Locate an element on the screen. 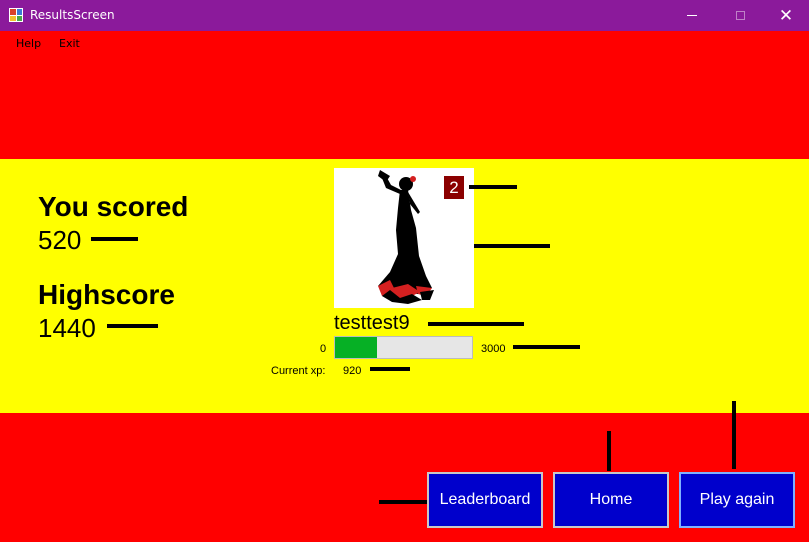 This screenshot has height=542, width=809. username: testtest9 is located at coordinates (372, 323).